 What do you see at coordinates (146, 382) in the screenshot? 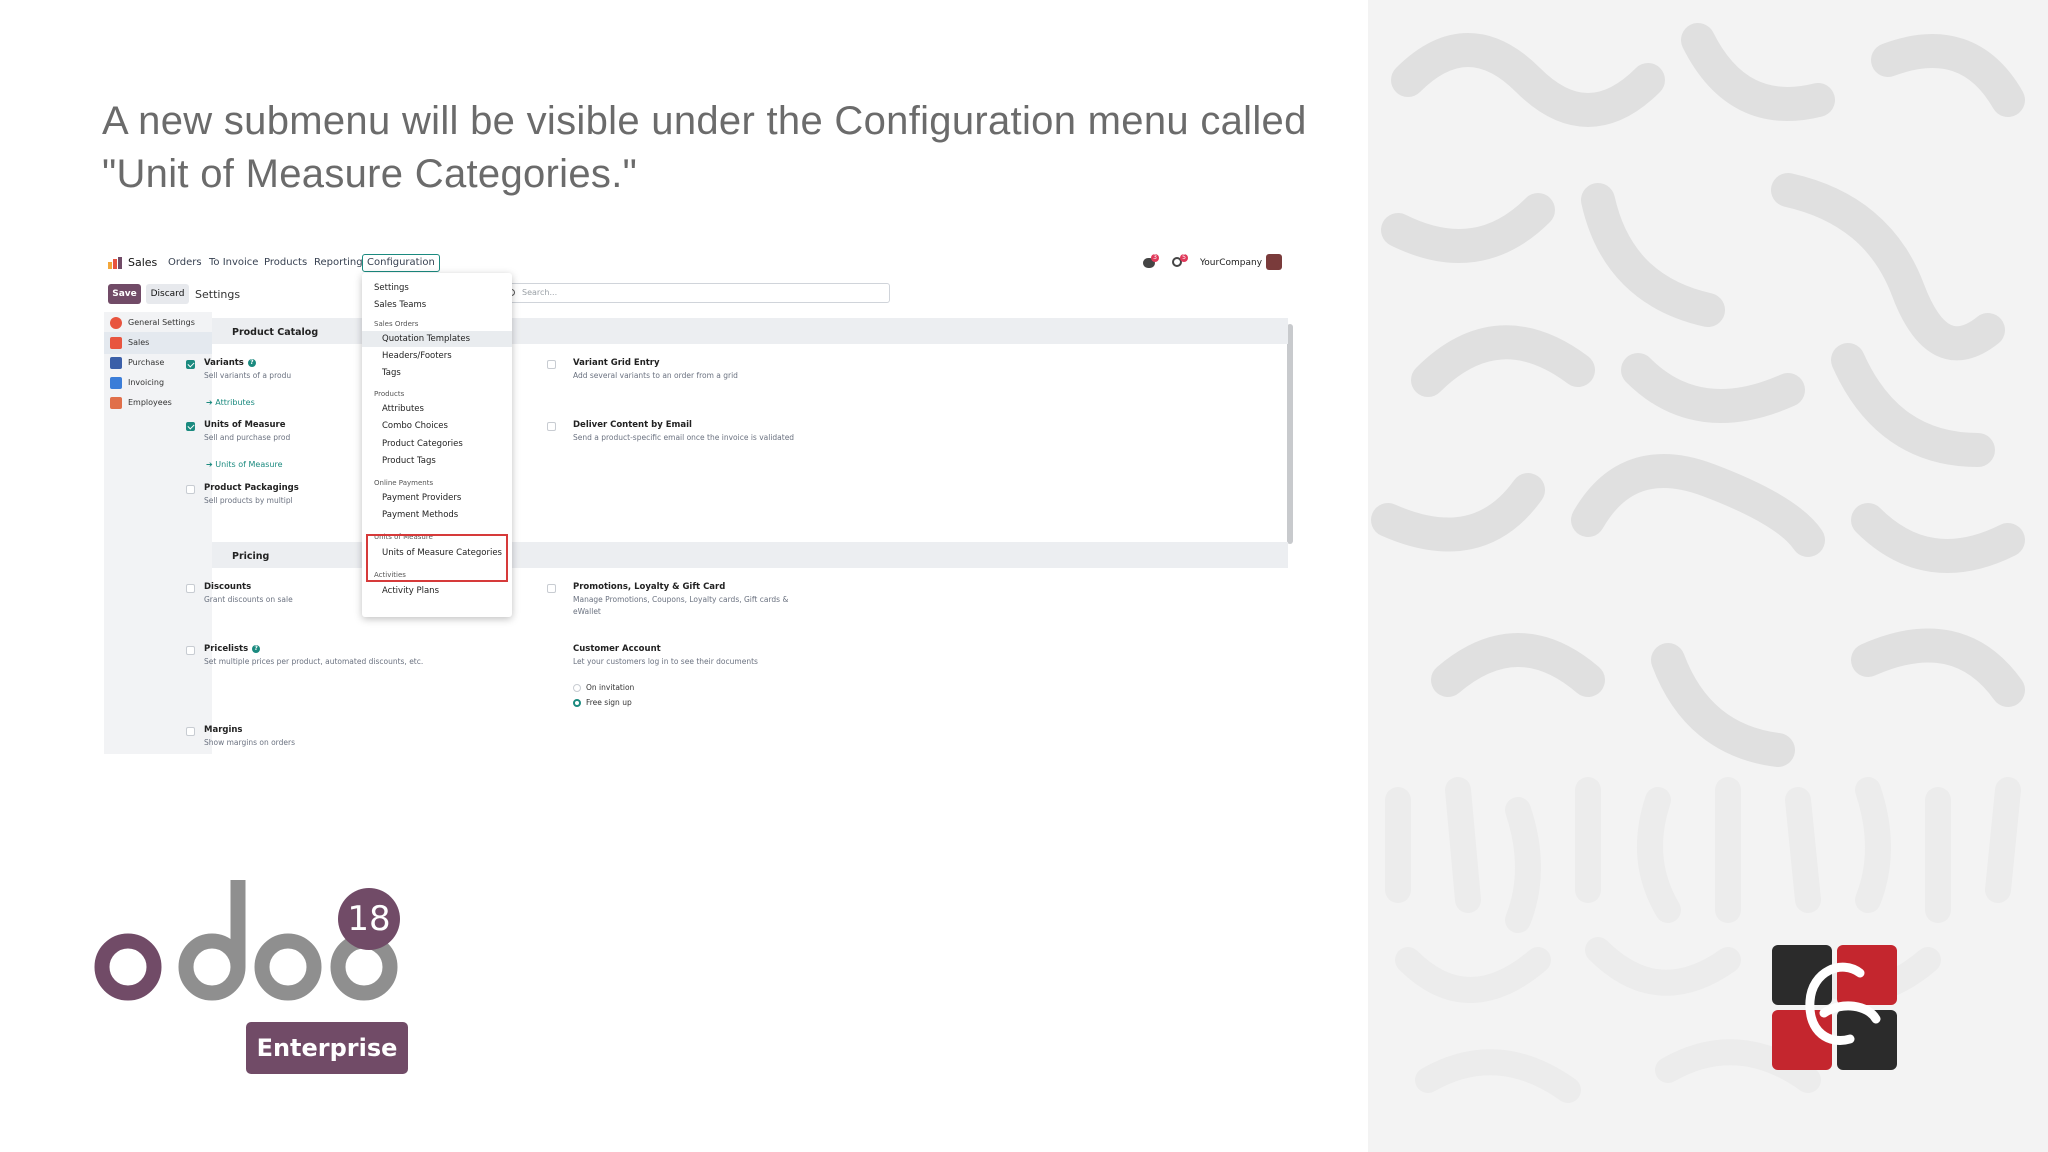
I see `sidebar-item-label: Invoicing` at bounding box center [146, 382].